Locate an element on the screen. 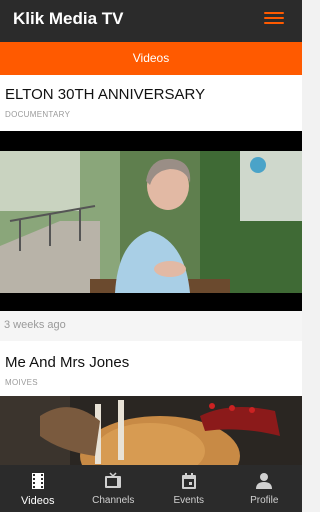 This screenshot has width=320, height=512. top-app-bar: Klik Media TV is located at coordinates (151, 21).